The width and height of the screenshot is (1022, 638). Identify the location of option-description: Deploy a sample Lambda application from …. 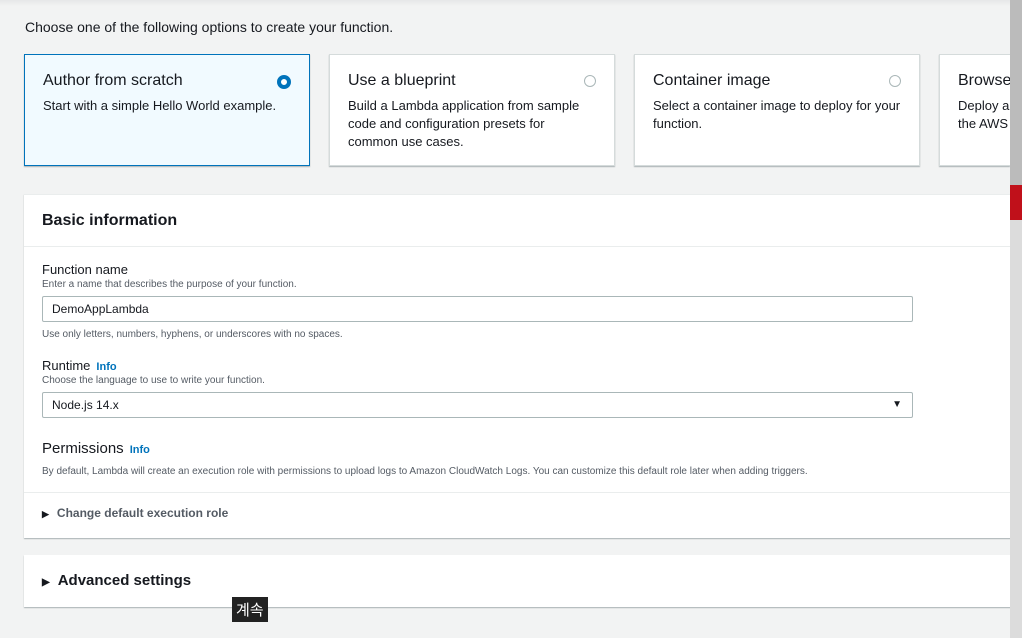
(984, 114).